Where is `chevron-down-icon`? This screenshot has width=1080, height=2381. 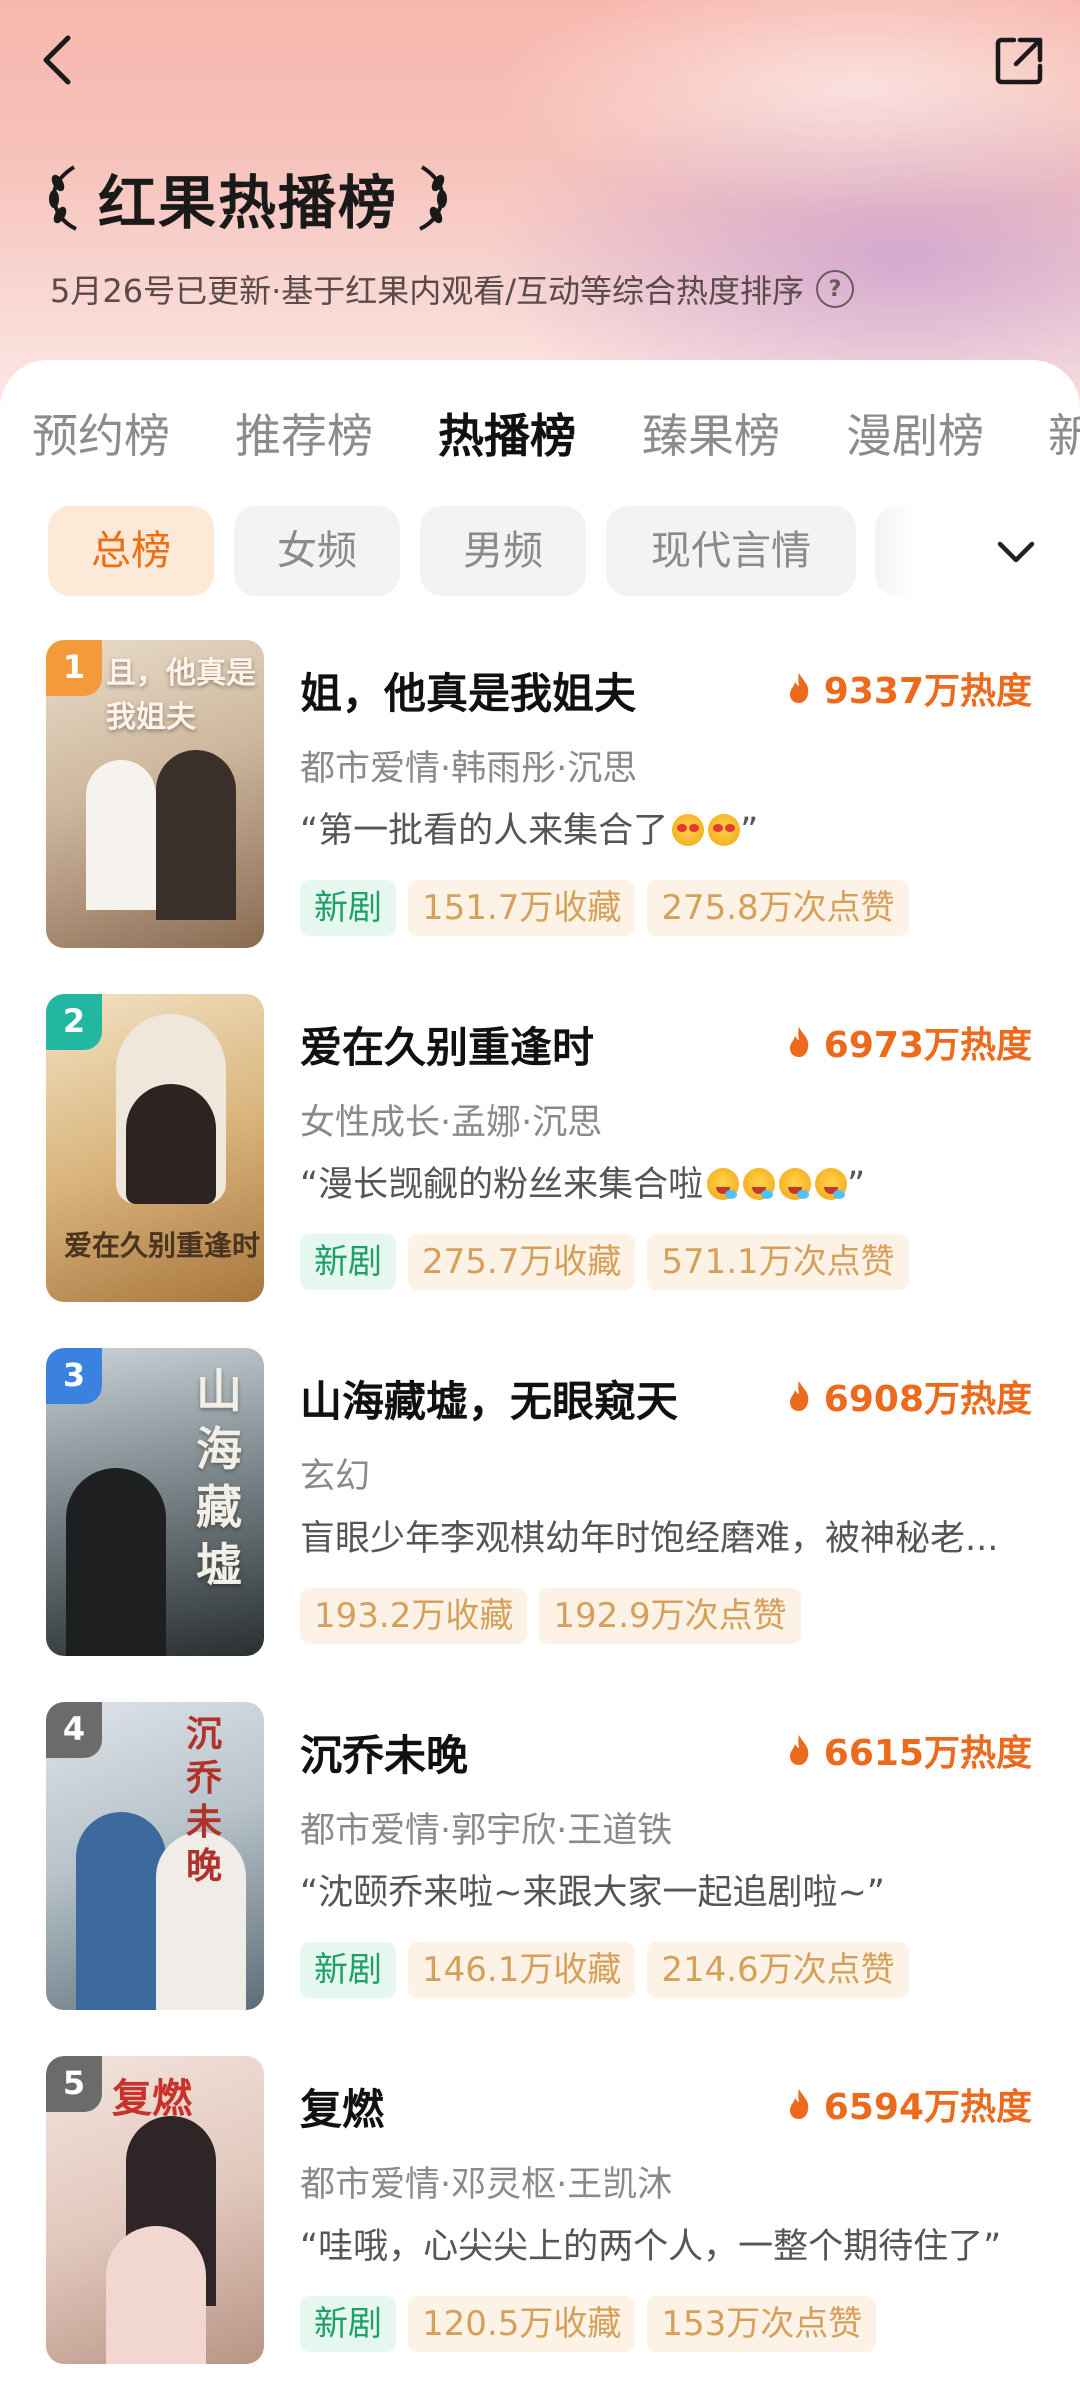 chevron-down-icon is located at coordinates (1016, 552).